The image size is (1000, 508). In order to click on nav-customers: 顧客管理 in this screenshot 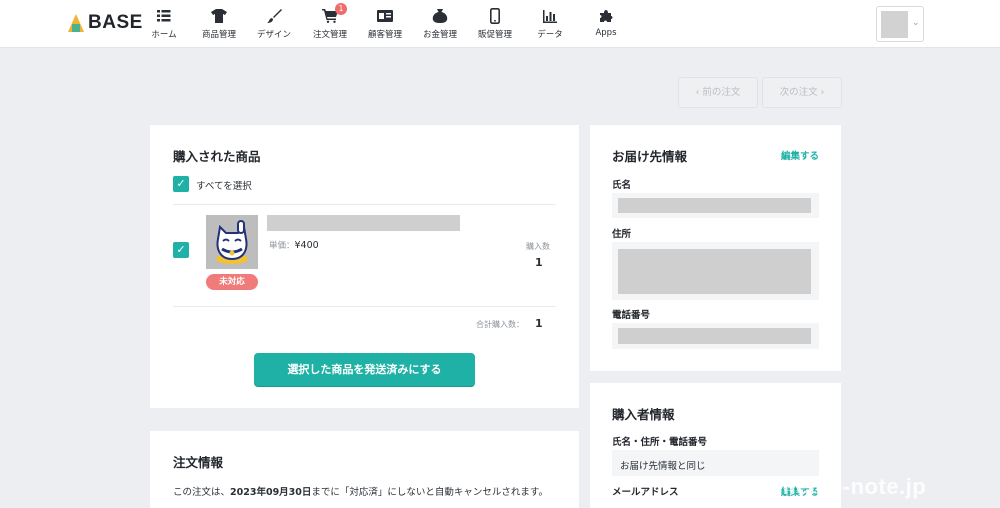, I will do `click(385, 23)`.